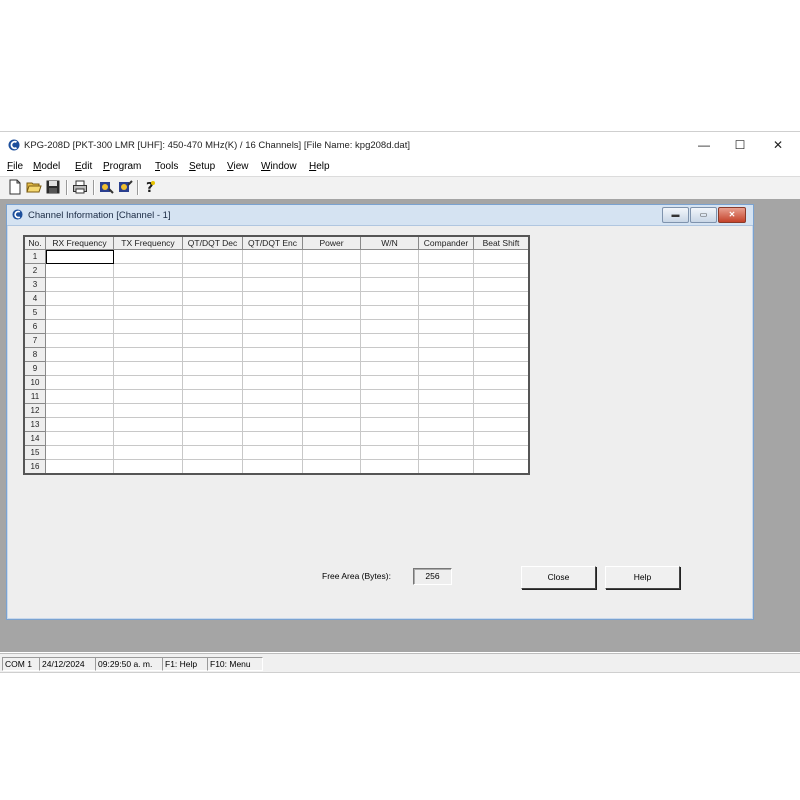  I want to click on row-number: 9, so click(34, 368).